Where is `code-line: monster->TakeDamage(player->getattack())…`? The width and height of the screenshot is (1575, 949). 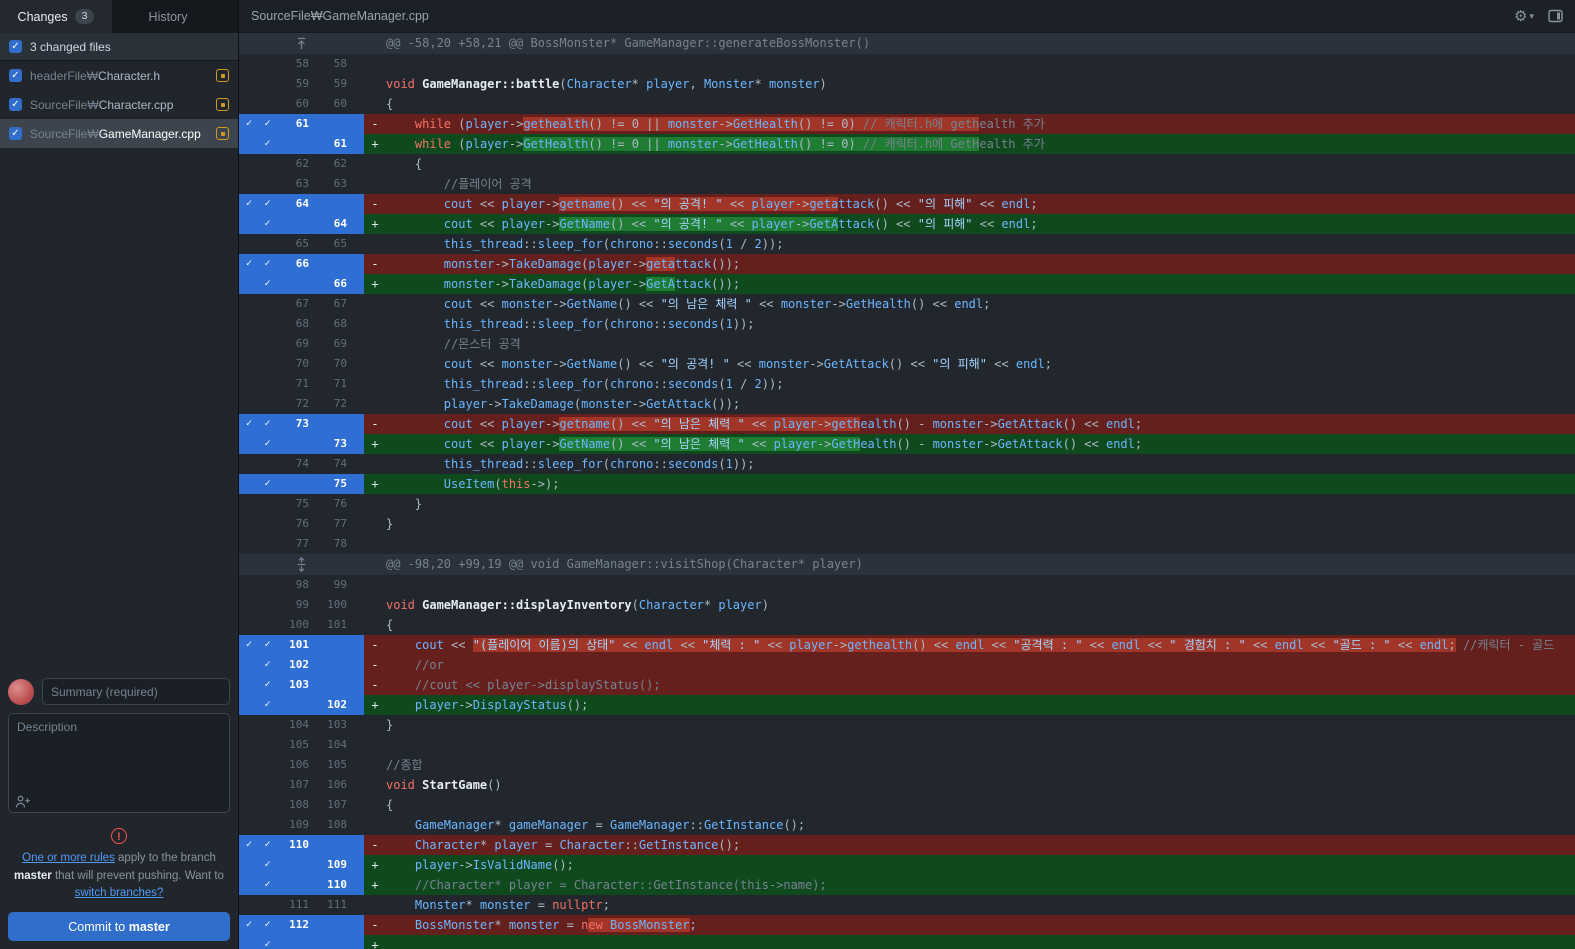 code-line: monster->TakeDamage(player->getattack())… is located at coordinates (592, 264).